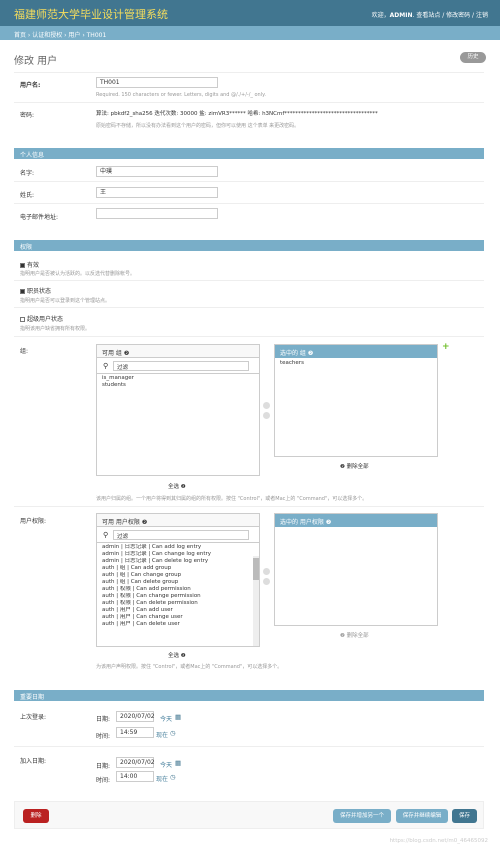  Describe the element at coordinates (22, 319) in the screenshot. I see `checkbox-unchecked` at that location.